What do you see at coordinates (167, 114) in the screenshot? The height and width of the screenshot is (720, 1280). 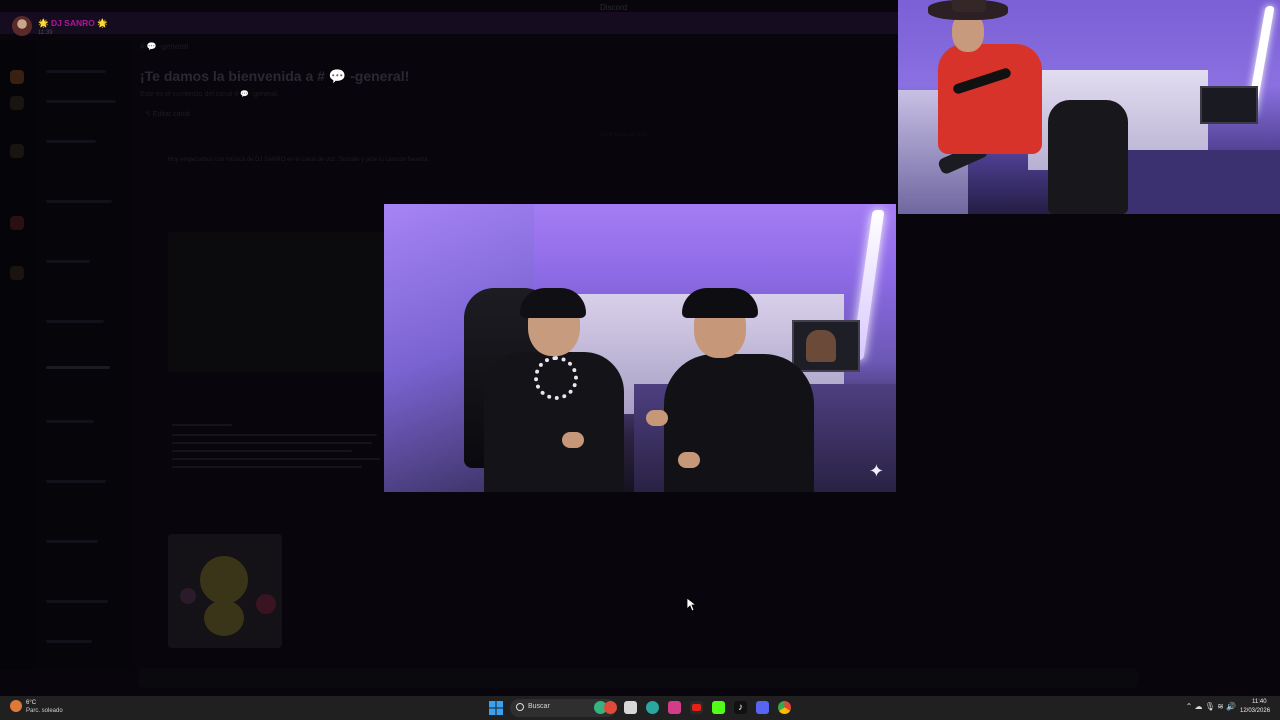 I see `edit-channel-link: ✎ Editar canal` at bounding box center [167, 114].